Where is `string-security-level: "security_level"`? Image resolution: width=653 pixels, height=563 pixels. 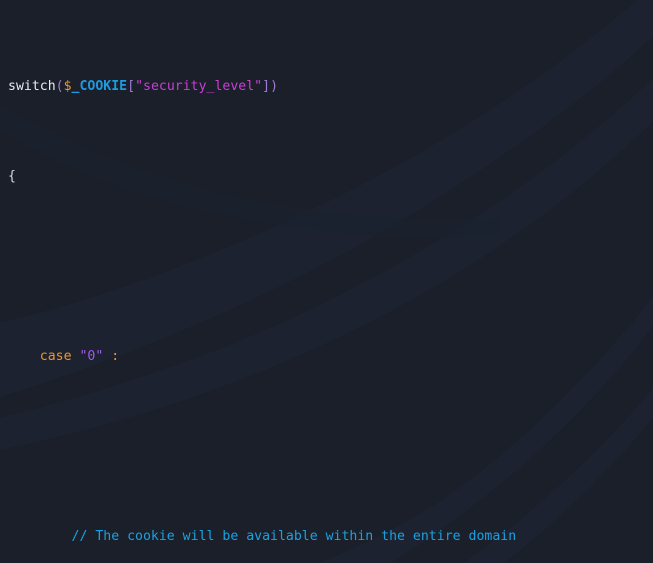 string-security-level: "security_level" is located at coordinates (199, 86).